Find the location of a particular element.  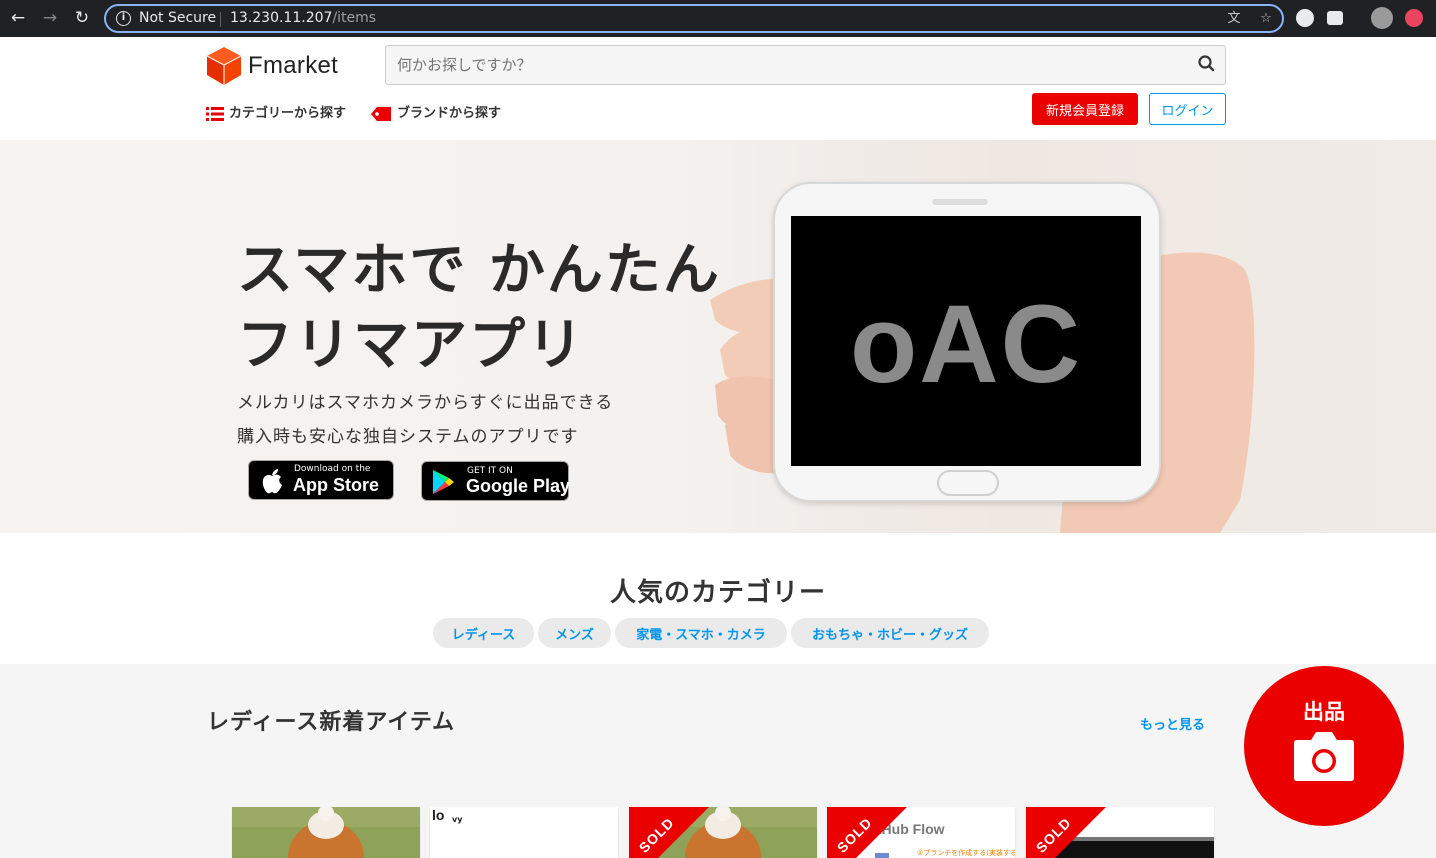

item-snippet-text: lo is located at coordinates (438, 815).